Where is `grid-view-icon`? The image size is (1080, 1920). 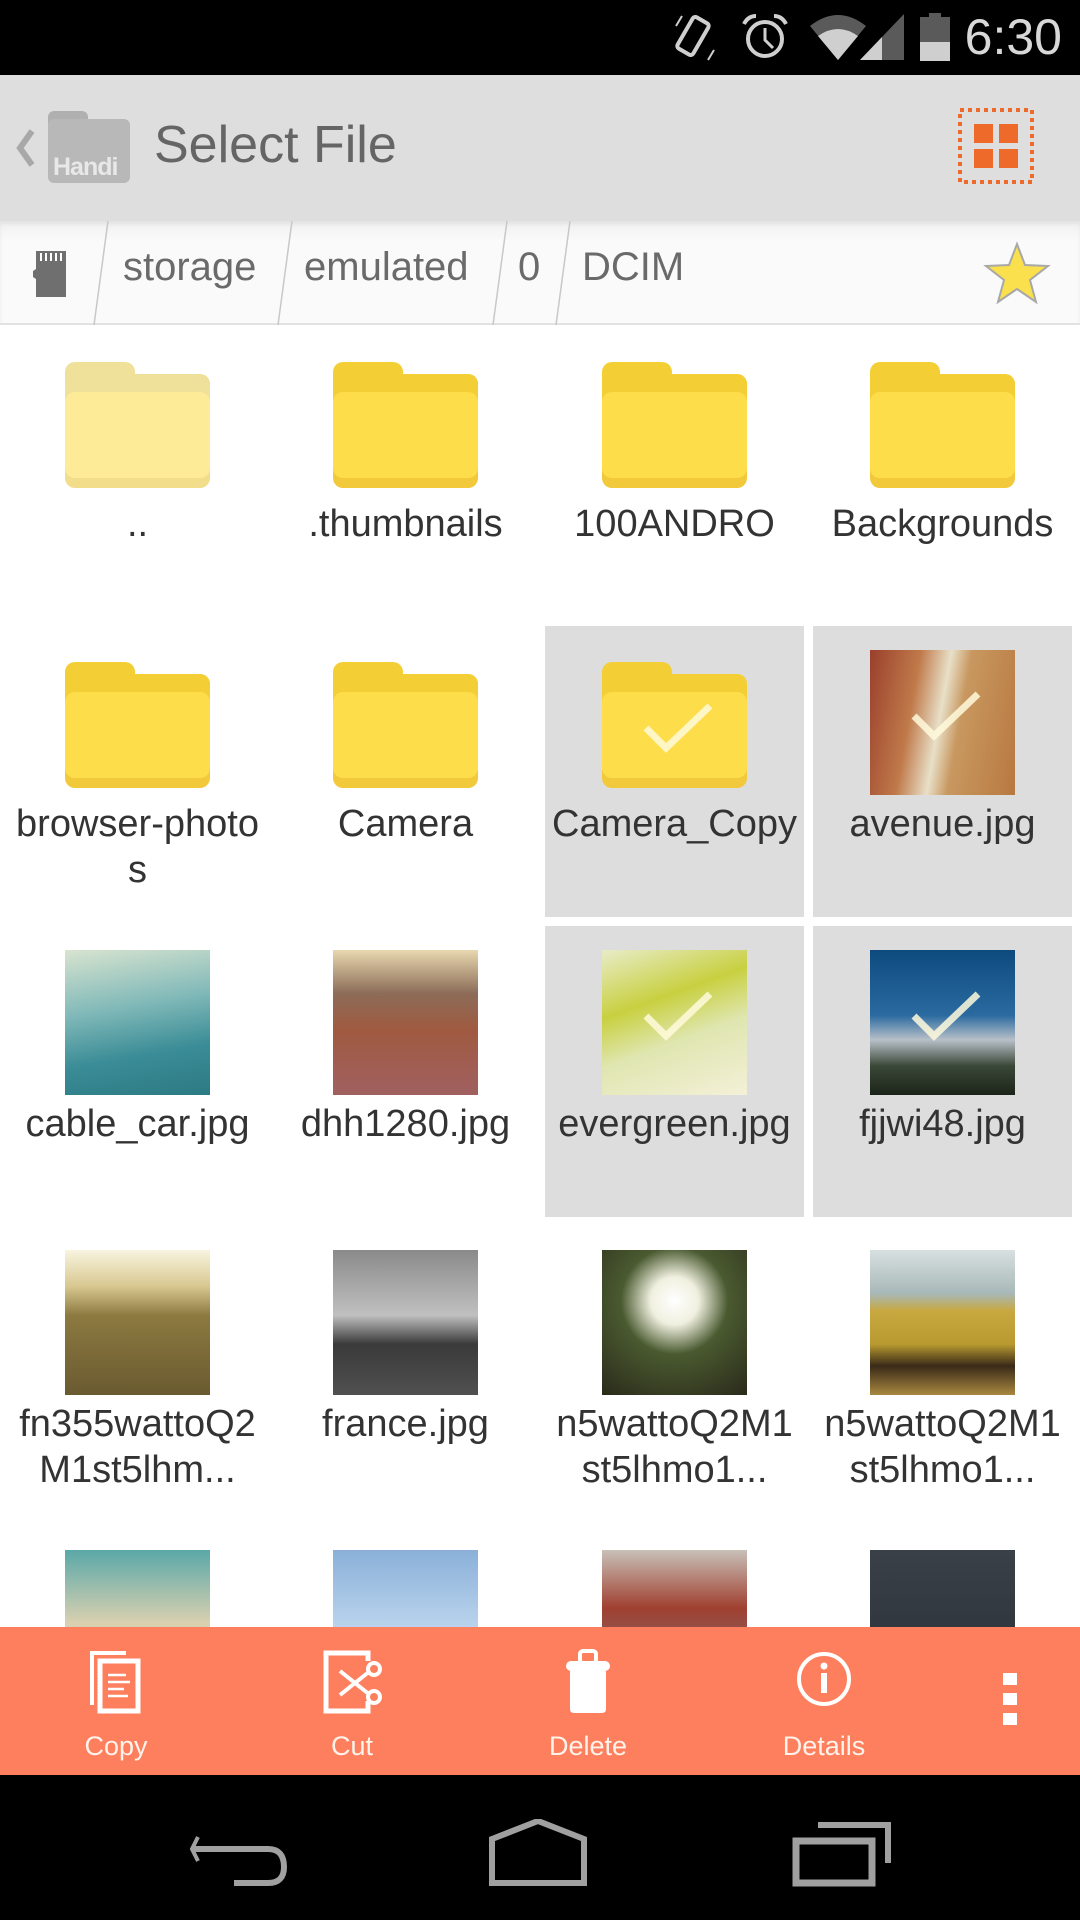
grid-view-icon is located at coordinates (996, 146).